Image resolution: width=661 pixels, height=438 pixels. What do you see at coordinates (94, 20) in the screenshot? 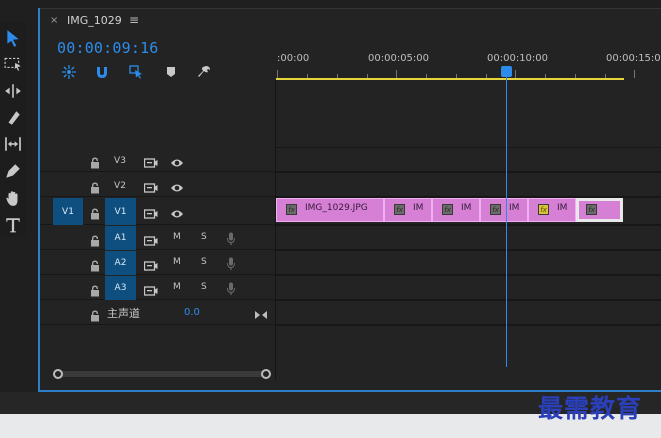
I see `tab-title: IMG_1029` at bounding box center [94, 20].